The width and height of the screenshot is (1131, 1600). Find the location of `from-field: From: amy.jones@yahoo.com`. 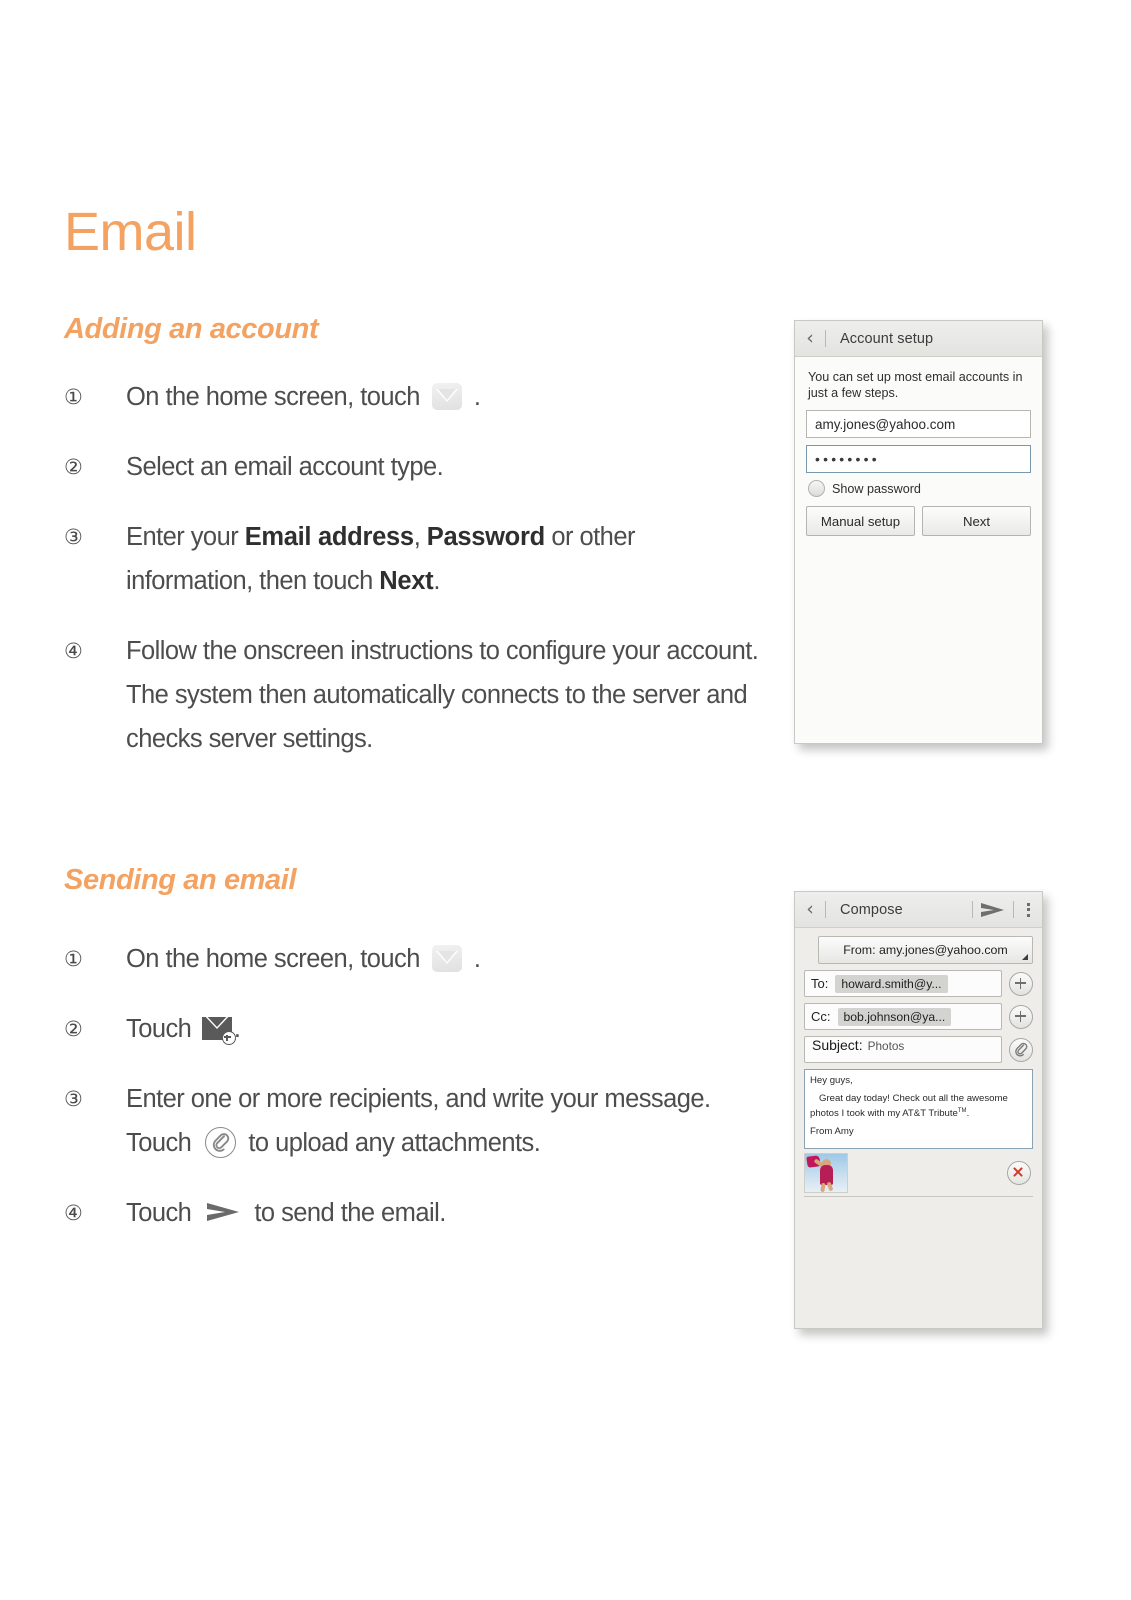

from-field: From: amy.jones@yahoo.com is located at coordinates (925, 950).